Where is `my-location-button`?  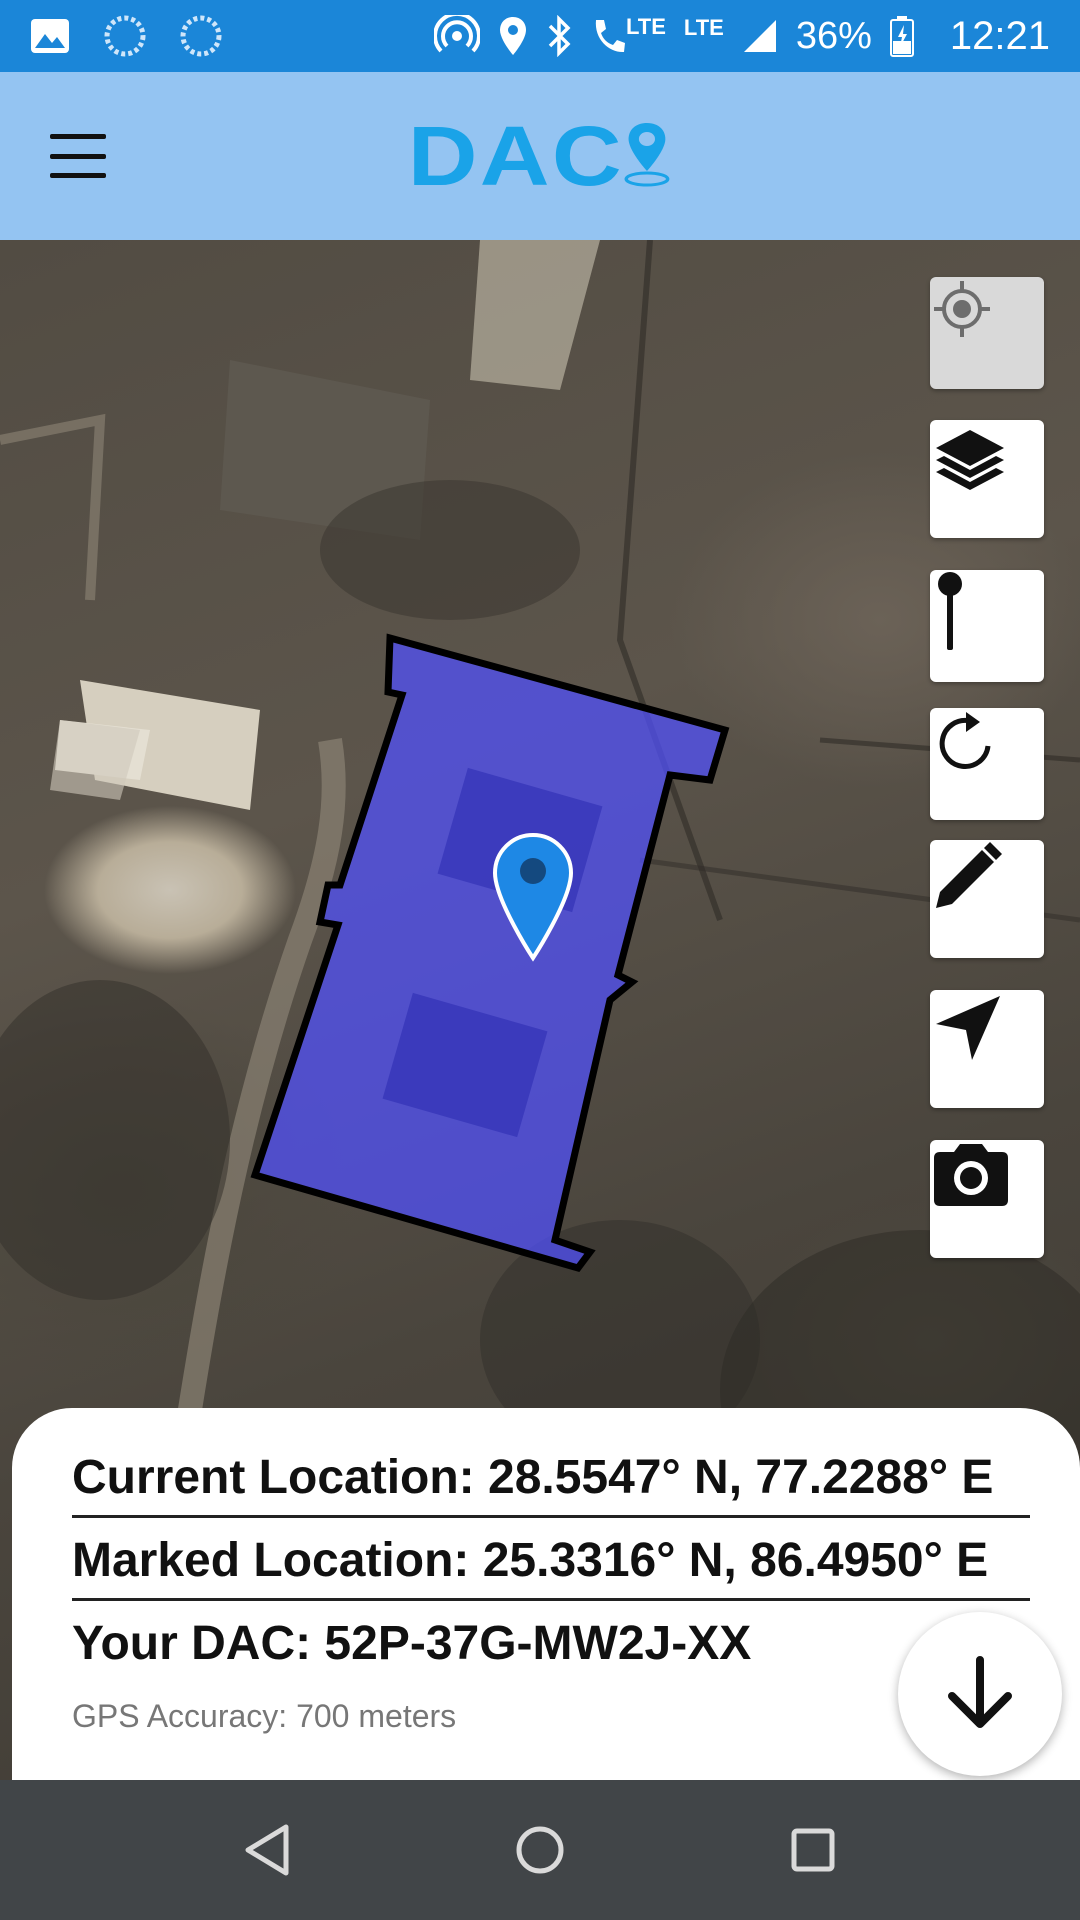 my-location-button is located at coordinates (987, 333).